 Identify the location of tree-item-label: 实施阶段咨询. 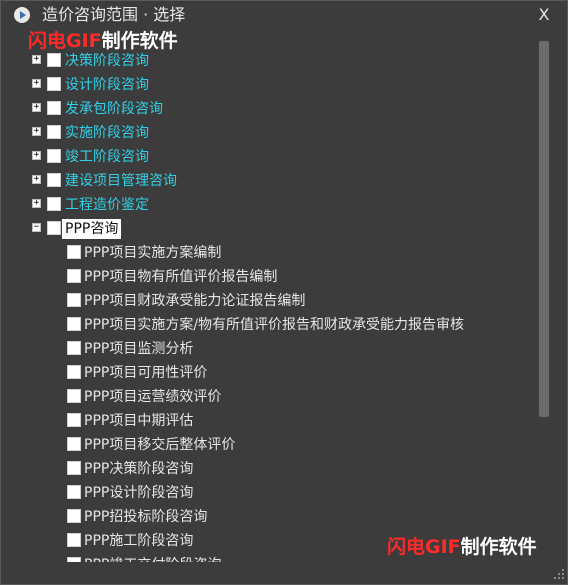
(107, 133).